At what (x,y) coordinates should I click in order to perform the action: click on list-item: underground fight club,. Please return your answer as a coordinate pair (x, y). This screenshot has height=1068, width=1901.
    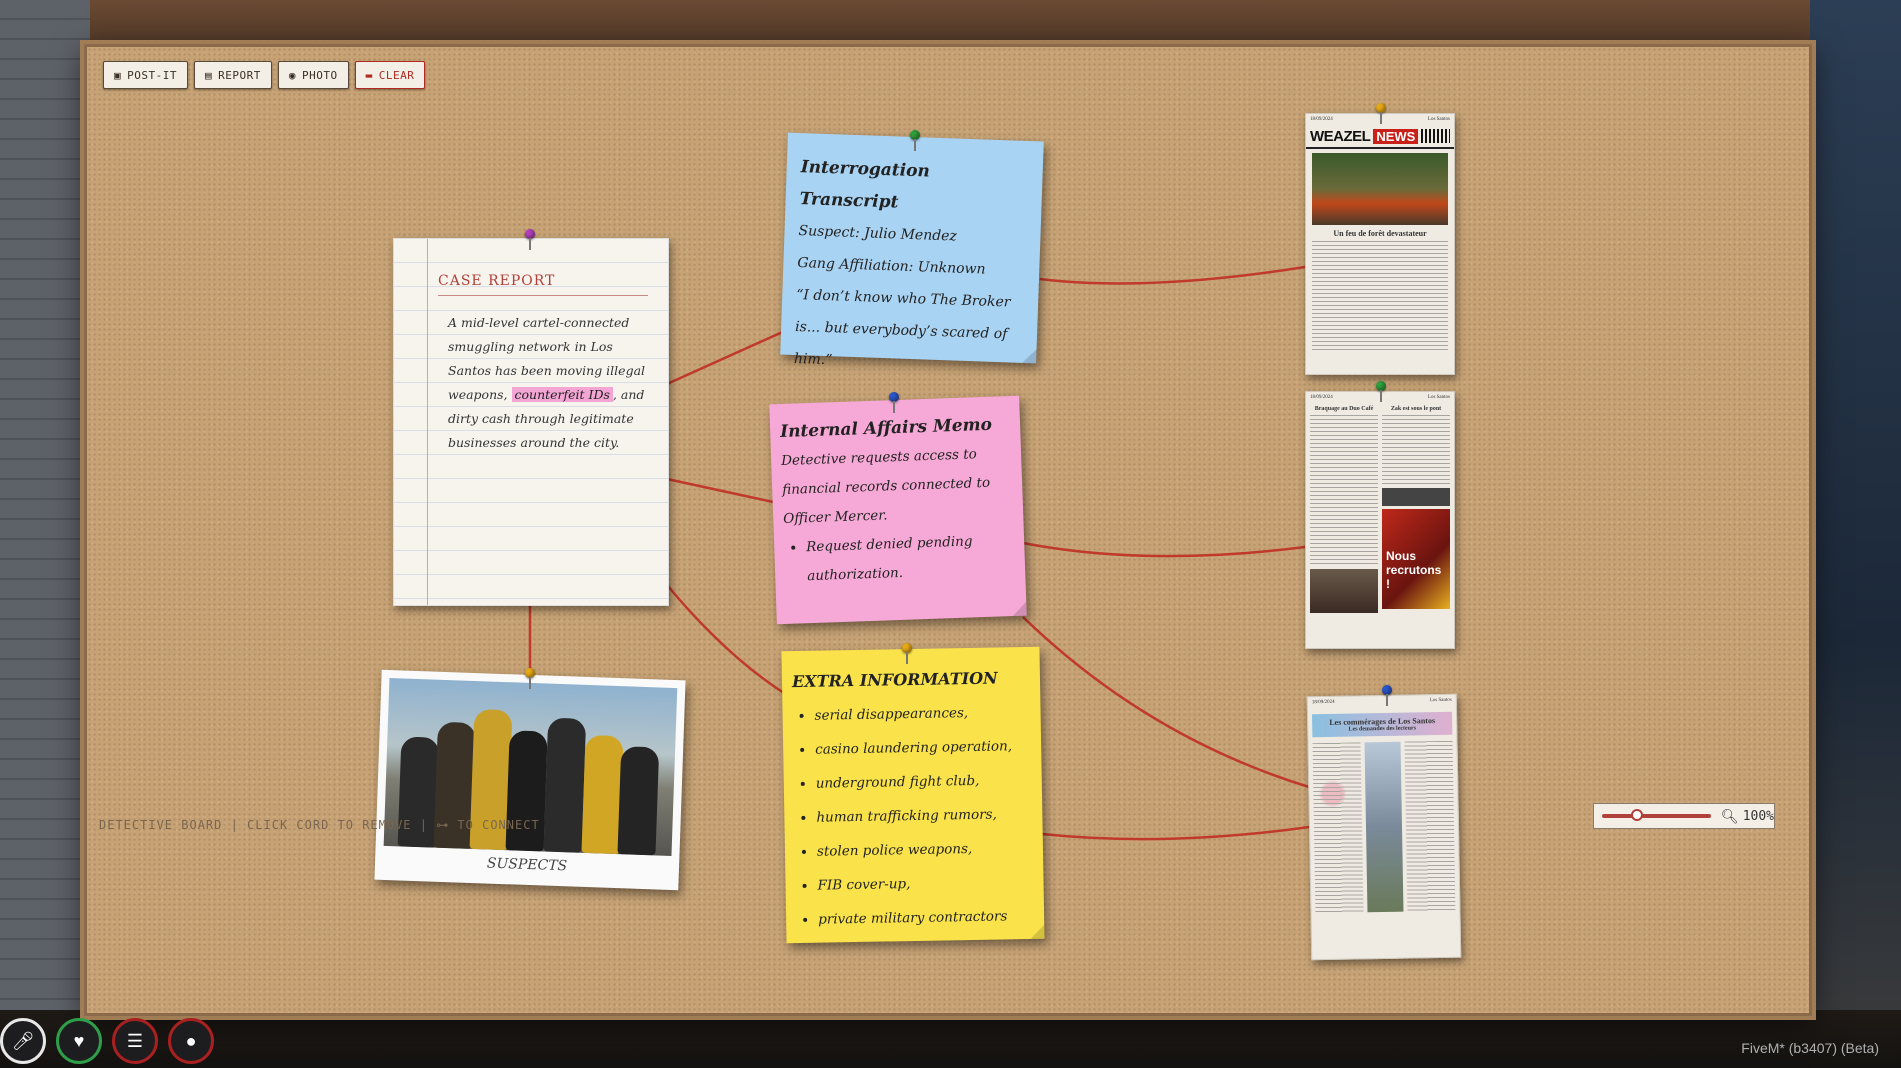
    Looking at the image, I should click on (923, 782).